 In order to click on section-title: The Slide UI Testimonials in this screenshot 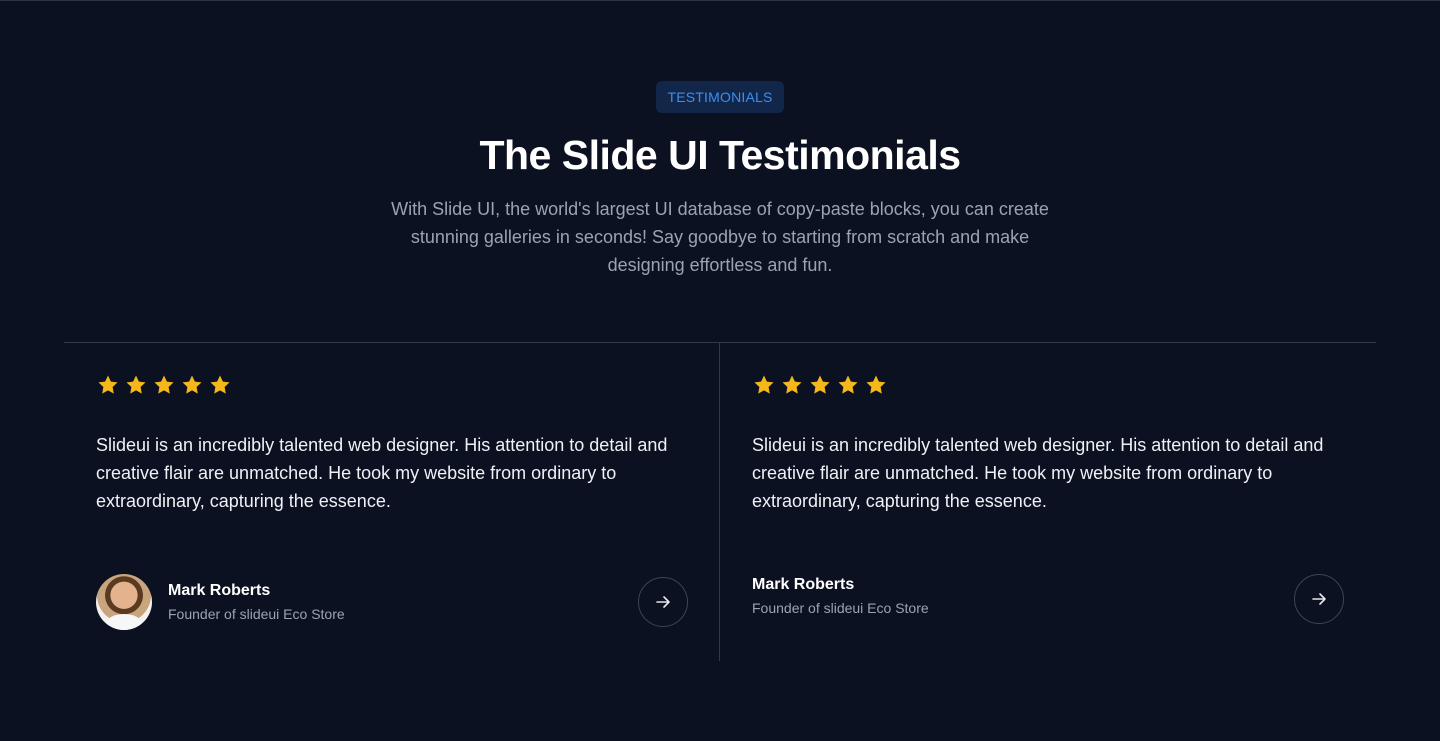, I will do `click(720, 155)`.